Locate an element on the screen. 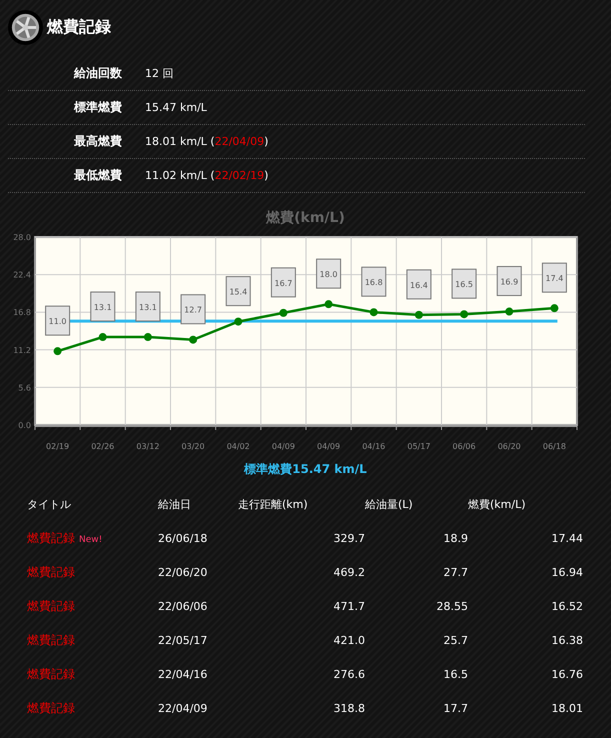  x-tick-label: 03/20 is located at coordinates (193, 446).